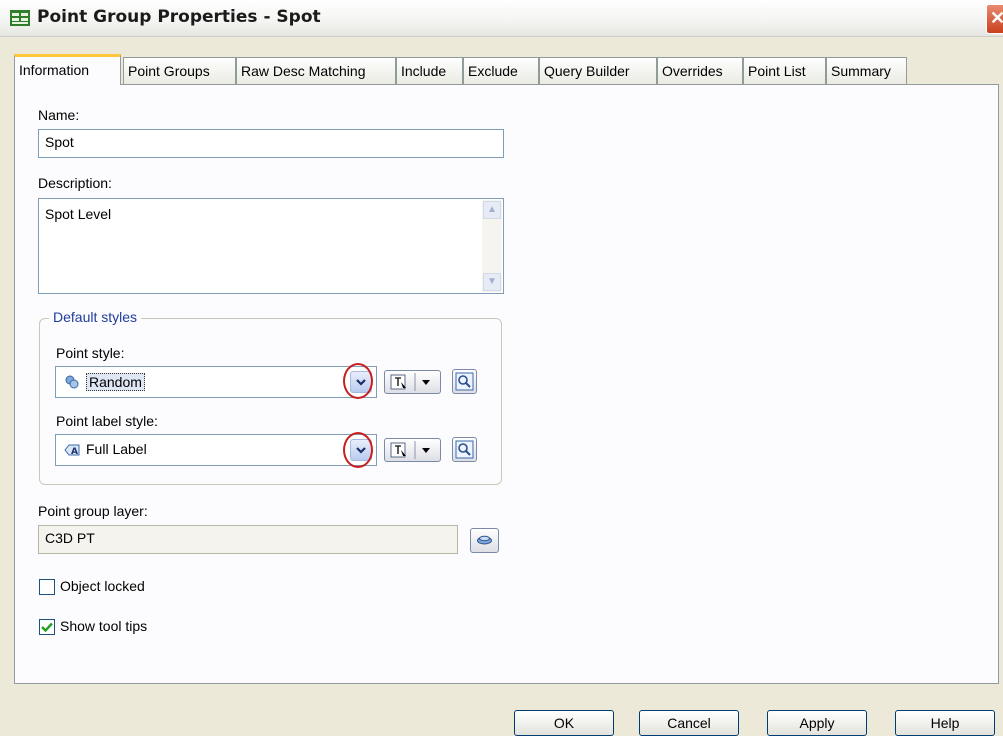 Image resolution: width=1003 pixels, height=736 pixels. Describe the element at coordinates (689, 723) in the screenshot. I see `cancel-button: Cancel` at that location.